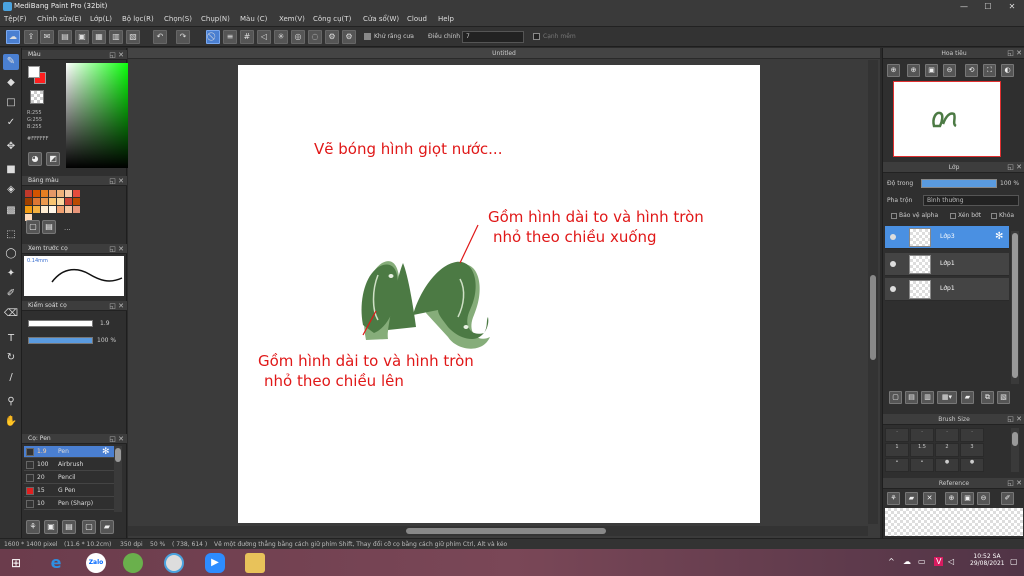  What do you see at coordinates (60, 340) in the screenshot?
I see `brush-opacity-slider` at bounding box center [60, 340].